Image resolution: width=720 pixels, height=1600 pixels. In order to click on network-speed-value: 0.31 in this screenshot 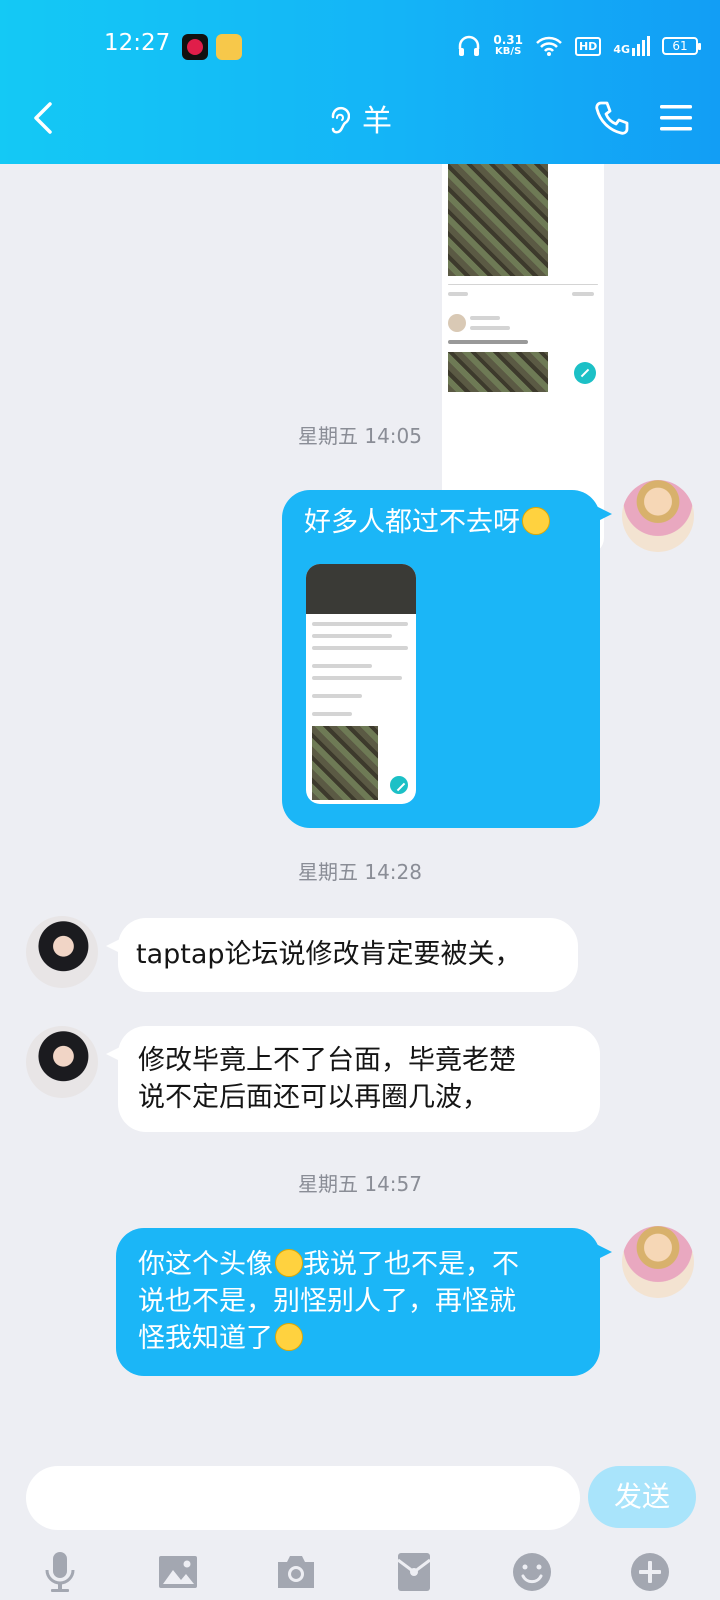, I will do `click(508, 40)`.